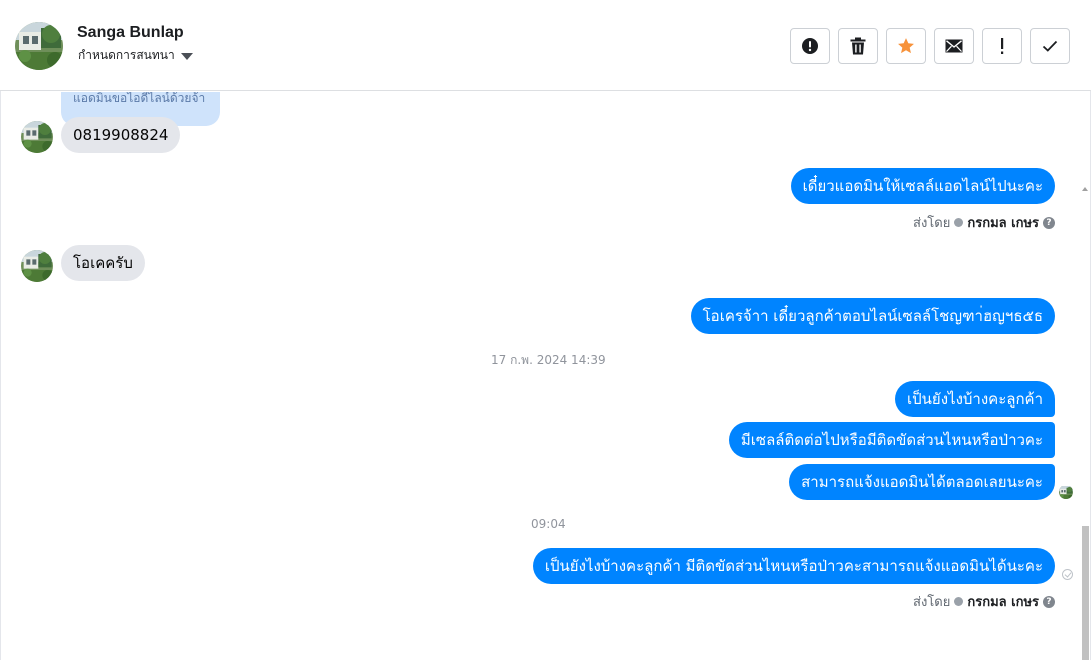 The height and width of the screenshot is (660, 1091). I want to click on quoted-message-text: แอดมินขอไอดีไลน์ด้วยจ้า, so click(139, 98).